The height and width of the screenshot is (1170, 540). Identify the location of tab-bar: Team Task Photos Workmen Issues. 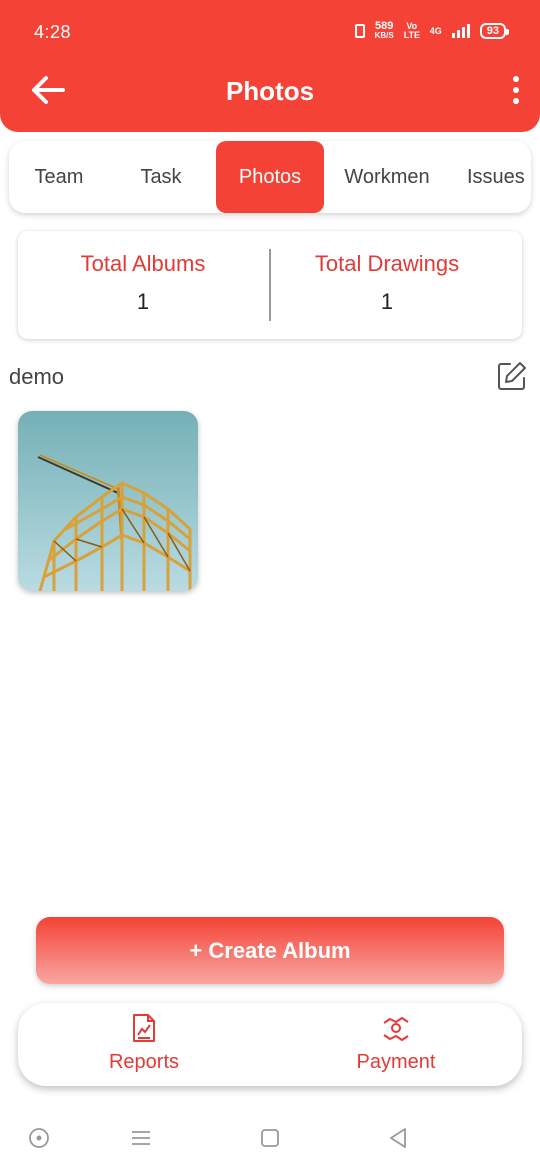
(270, 177).